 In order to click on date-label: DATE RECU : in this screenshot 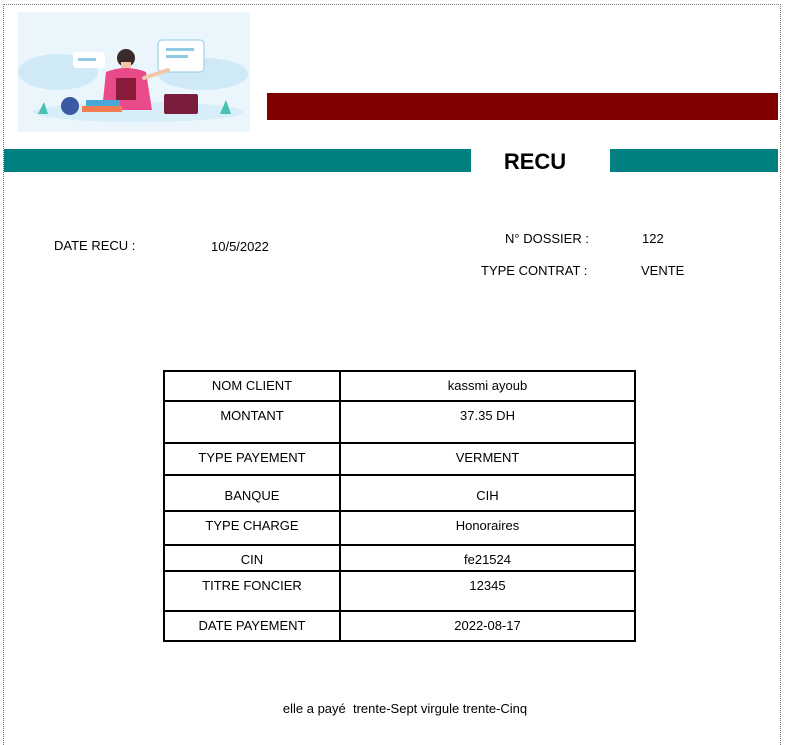, I will do `click(95, 245)`.